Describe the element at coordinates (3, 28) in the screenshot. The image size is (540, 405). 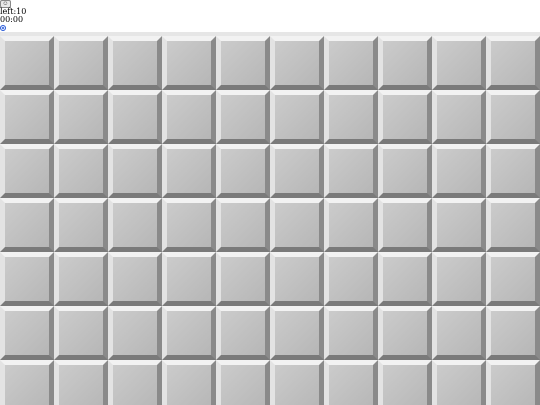
I see `settings-icon` at that location.